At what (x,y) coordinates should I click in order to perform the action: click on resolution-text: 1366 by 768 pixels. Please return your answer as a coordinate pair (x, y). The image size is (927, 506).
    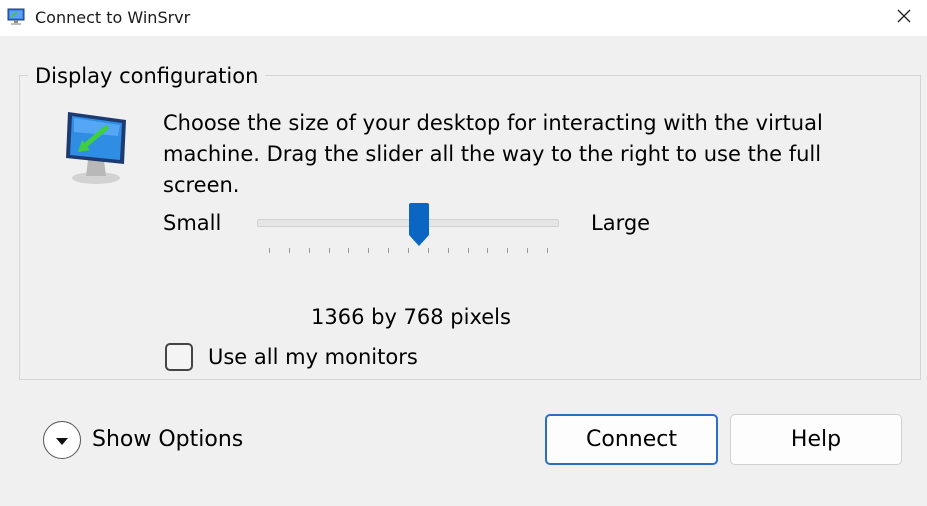
    Looking at the image, I should click on (411, 317).